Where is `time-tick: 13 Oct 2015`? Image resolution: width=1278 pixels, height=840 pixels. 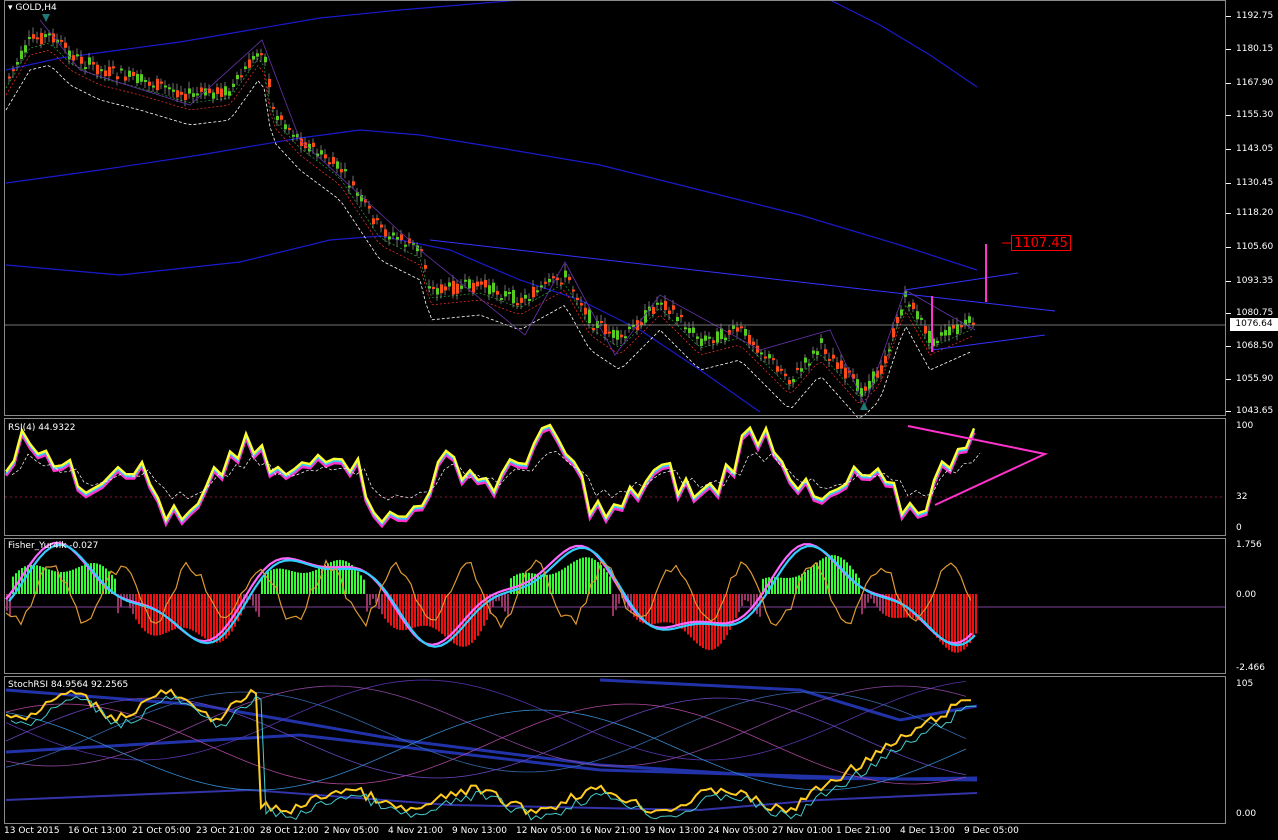
time-tick: 13 Oct 2015 is located at coordinates (32, 831).